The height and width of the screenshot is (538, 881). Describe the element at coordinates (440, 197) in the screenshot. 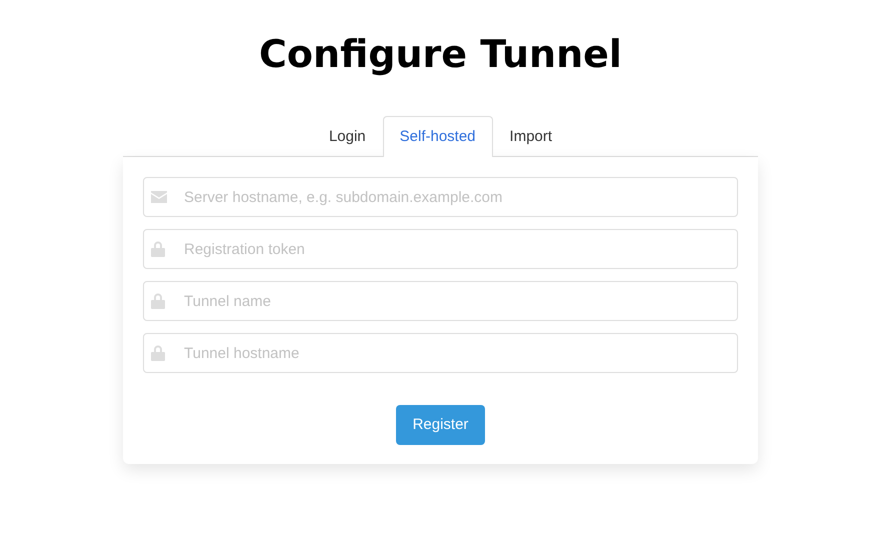

I see `input-field: Server hostname, e.g. subdomain.example.com` at that location.